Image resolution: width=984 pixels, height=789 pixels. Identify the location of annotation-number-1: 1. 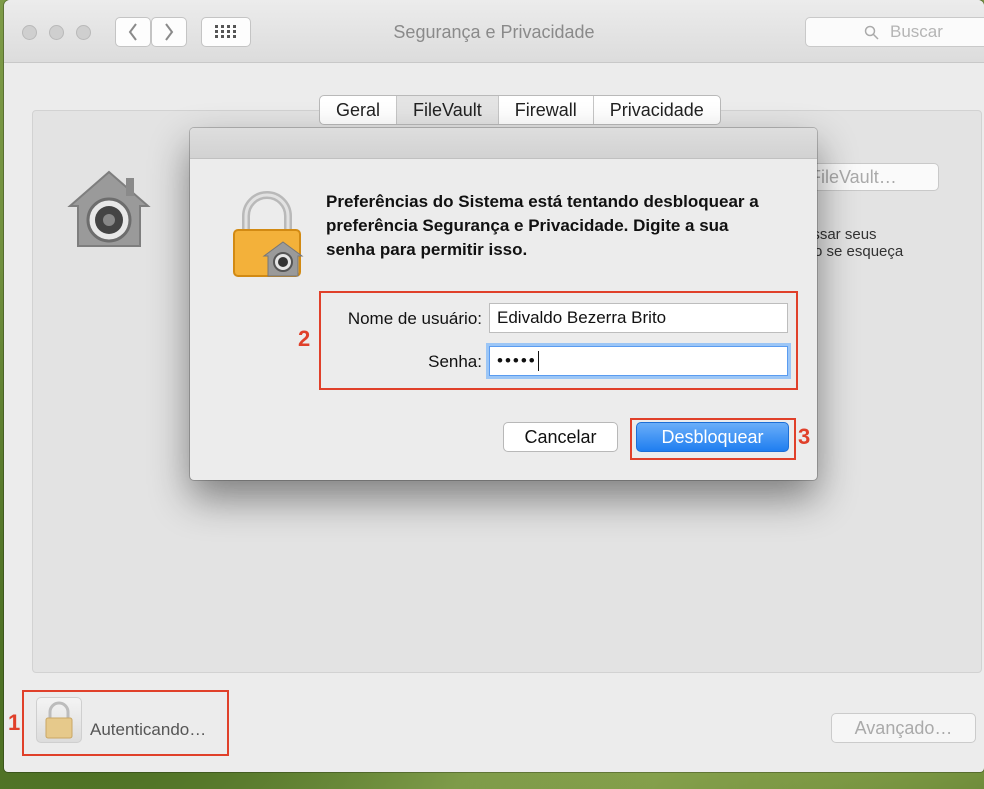
(14, 722).